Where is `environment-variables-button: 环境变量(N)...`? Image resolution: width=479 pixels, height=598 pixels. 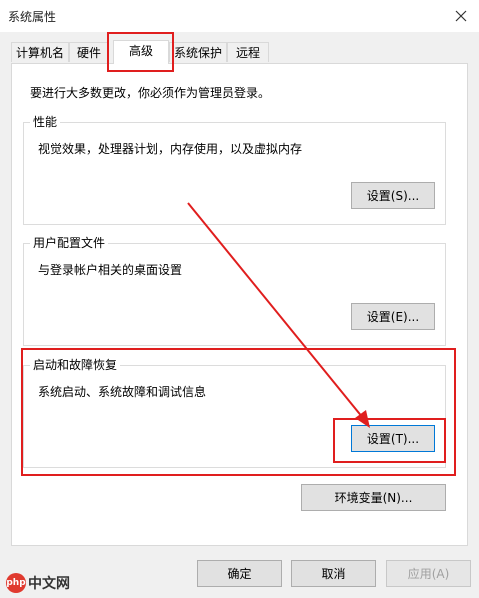 environment-variables-button: 环境变量(N)... is located at coordinates (373, 497).